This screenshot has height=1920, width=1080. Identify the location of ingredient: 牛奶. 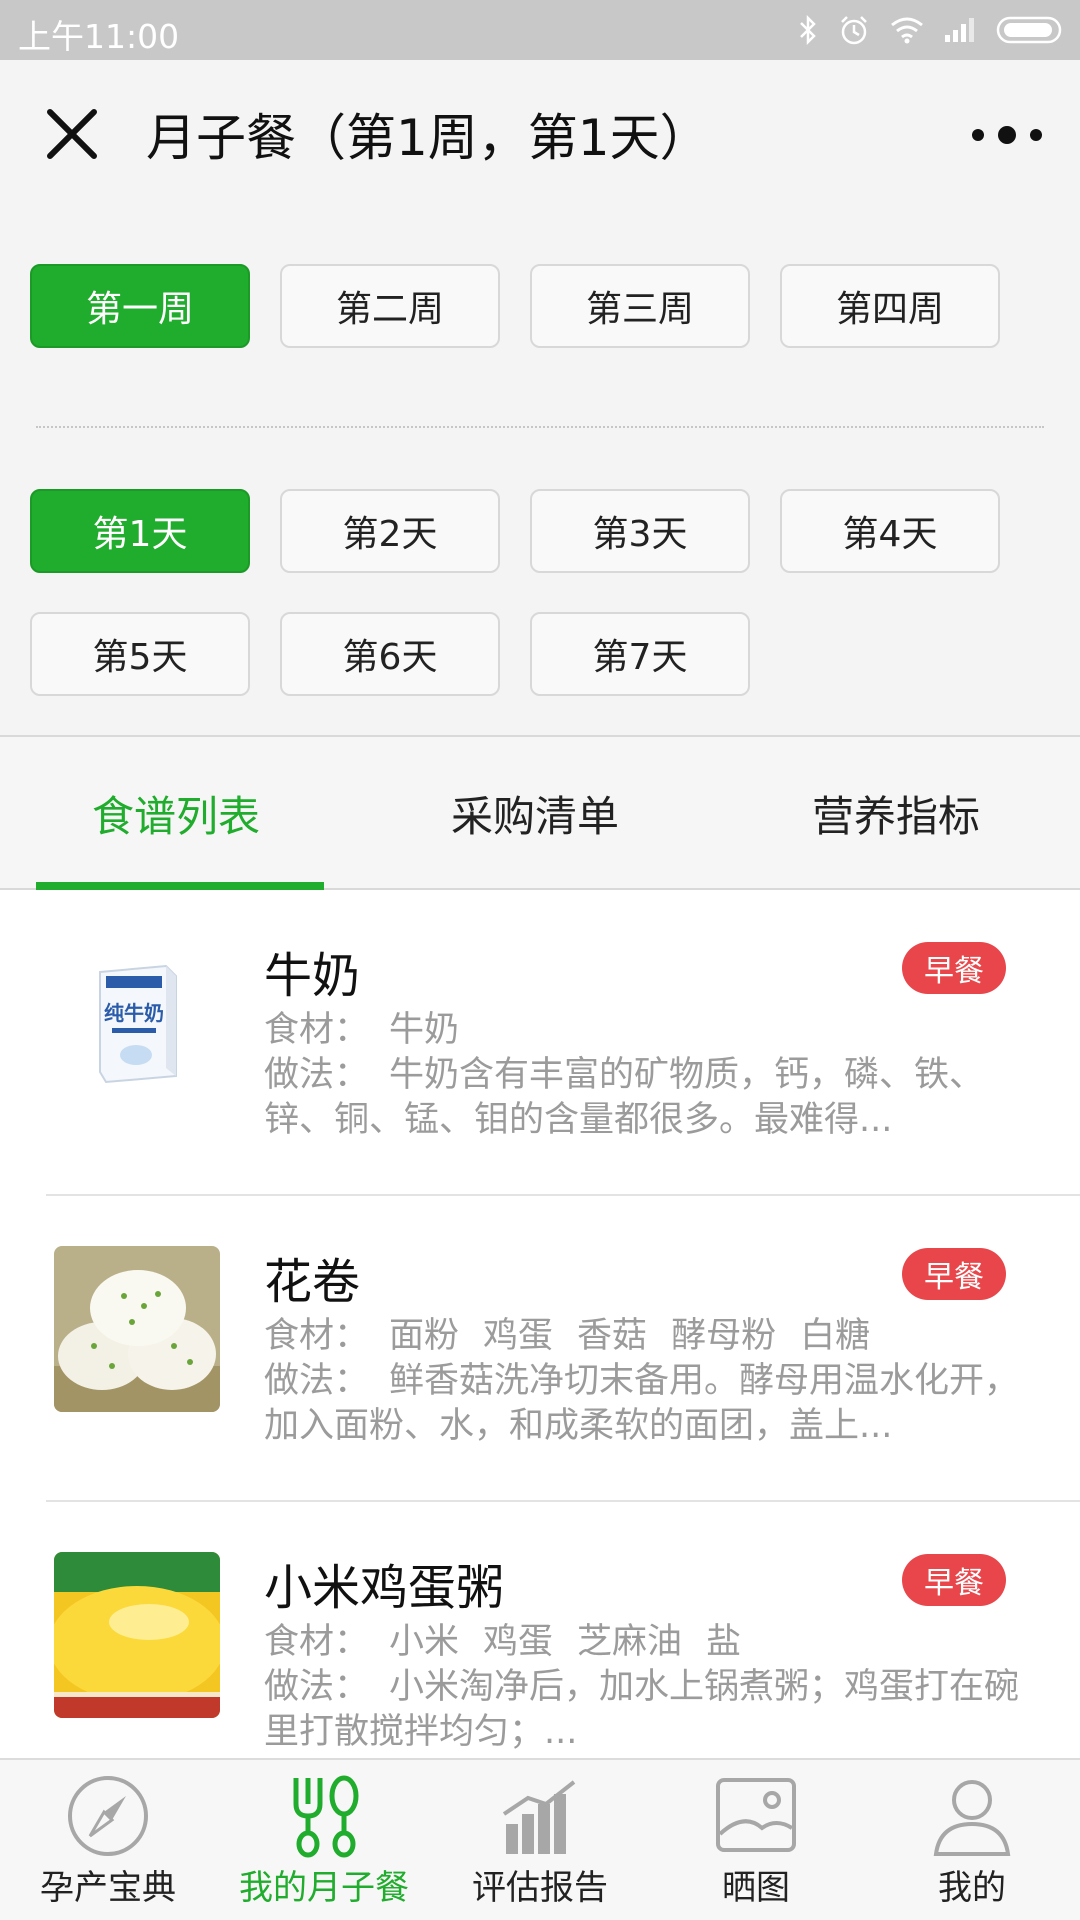
(424, 1030).